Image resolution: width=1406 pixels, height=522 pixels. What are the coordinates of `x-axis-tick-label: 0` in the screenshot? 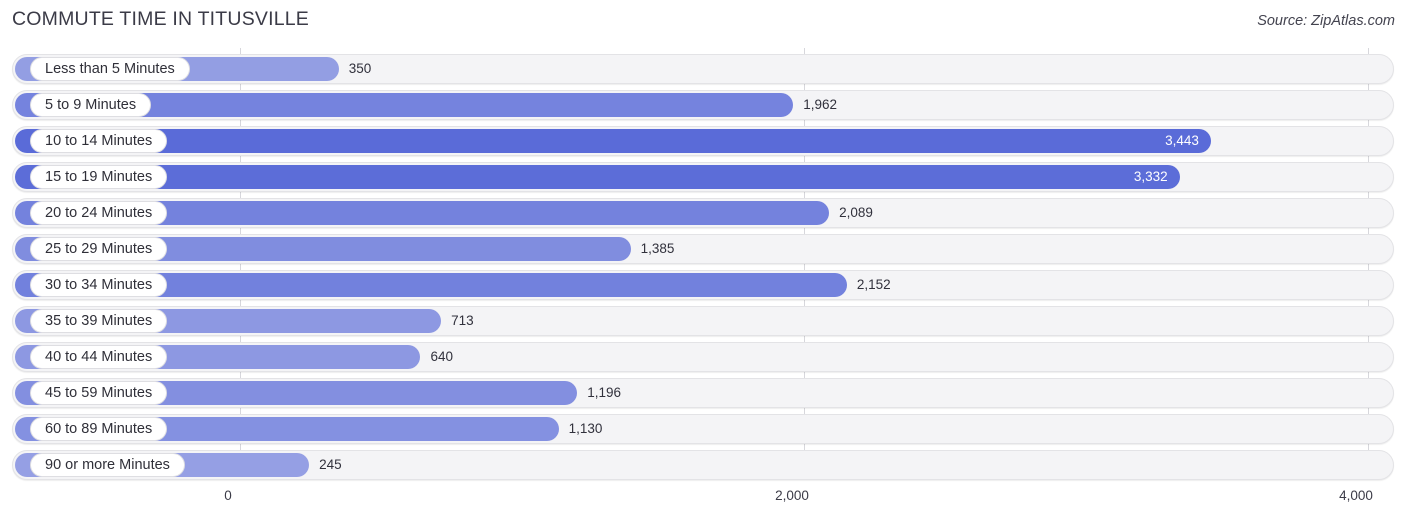 It's located at (228, 495).